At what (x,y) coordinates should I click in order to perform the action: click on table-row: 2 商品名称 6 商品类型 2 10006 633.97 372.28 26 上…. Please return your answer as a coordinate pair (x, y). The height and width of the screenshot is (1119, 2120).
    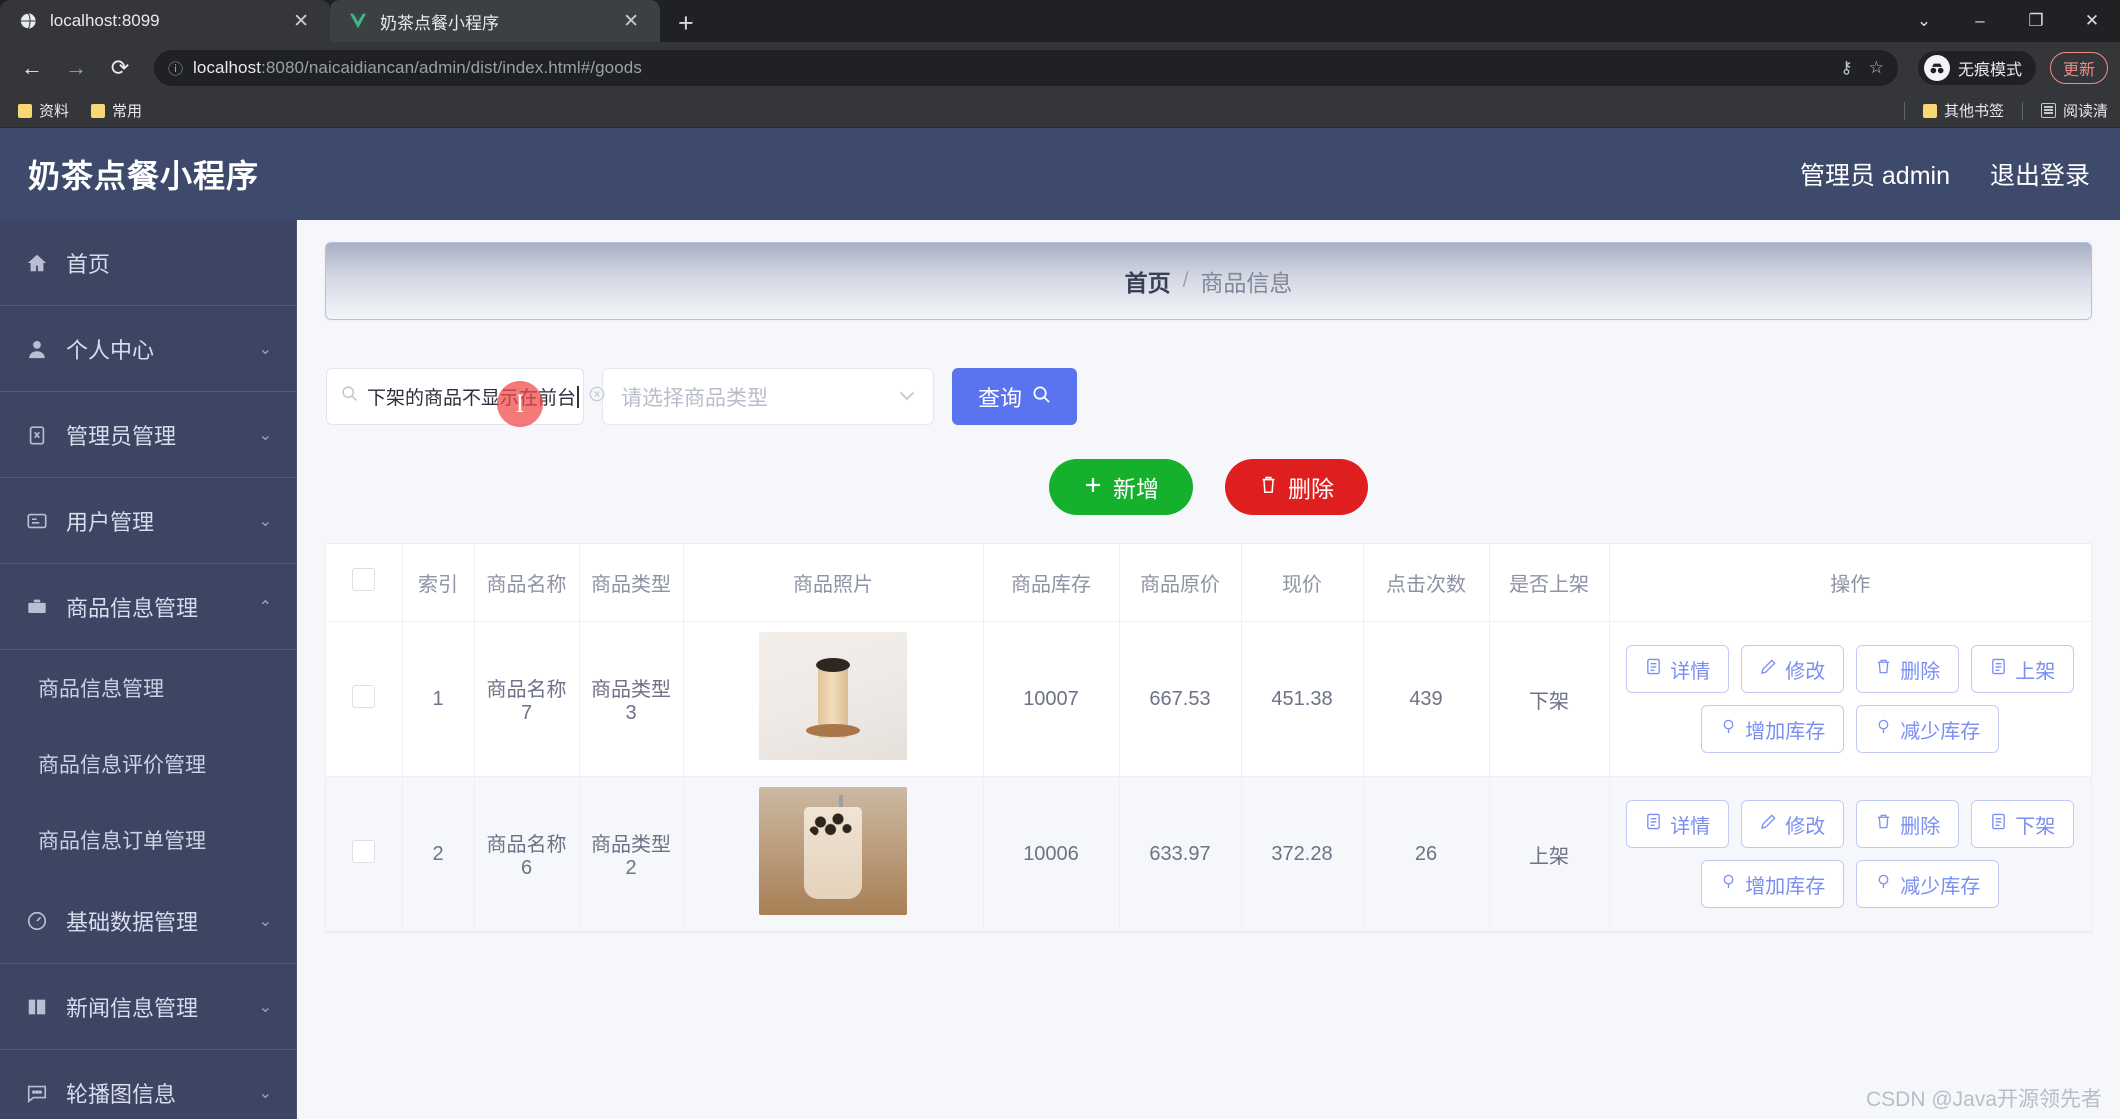
    Looking at the image, I should click on (1208, 854).